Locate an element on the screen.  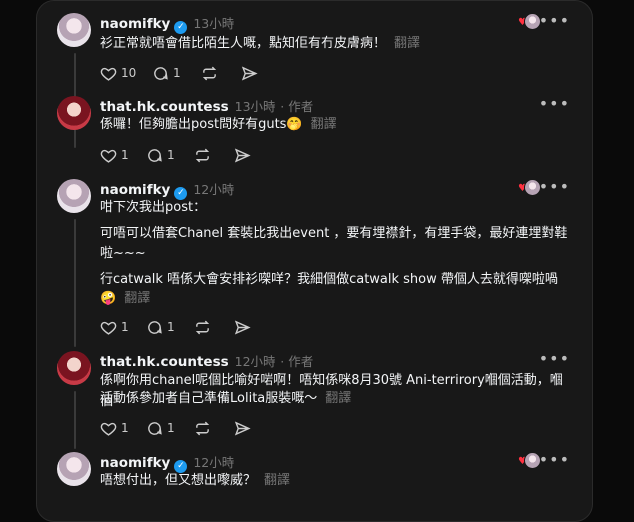
post-text: 活動係參加者自己準備Lolita服裝嘅～ 翻譯 is located at coordinates (226, 398).